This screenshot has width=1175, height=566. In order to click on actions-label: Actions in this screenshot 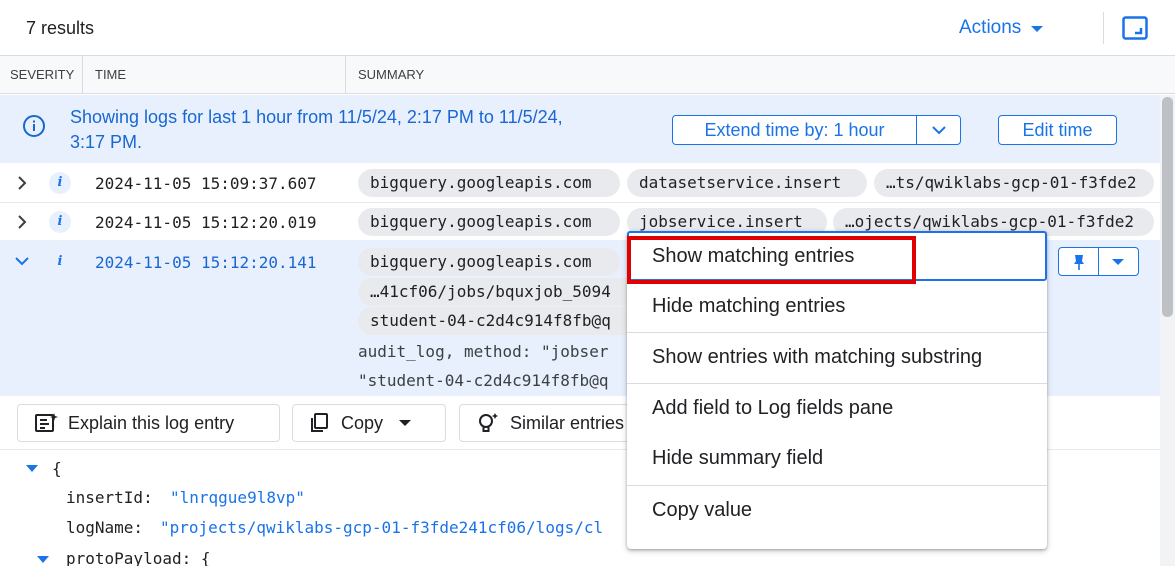, I will do `click(990, 27)`.